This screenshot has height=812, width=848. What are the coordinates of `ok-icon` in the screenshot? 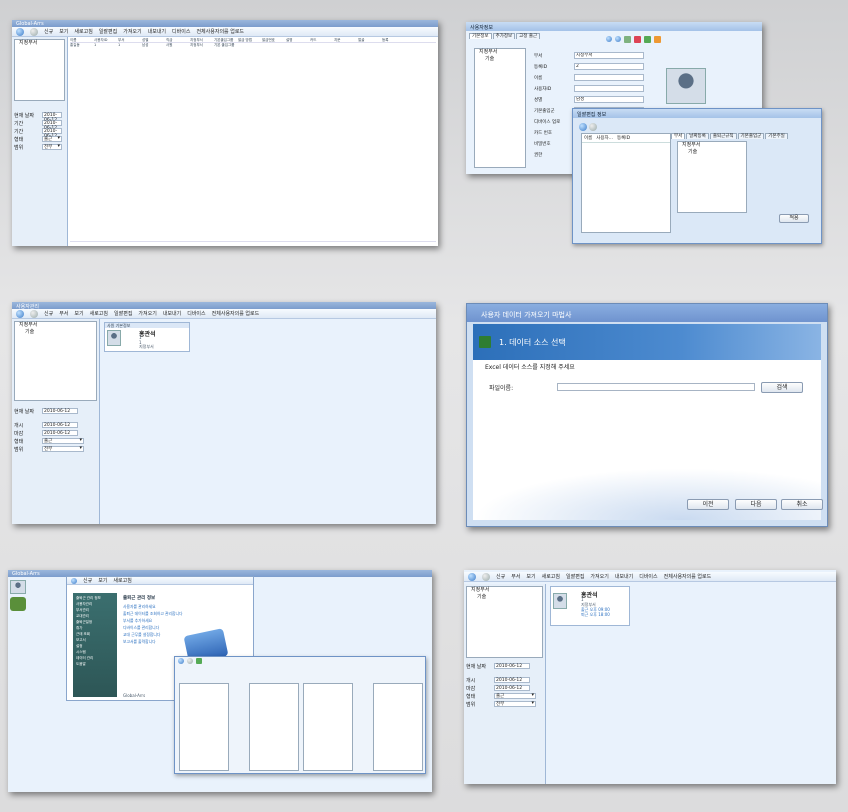 It's located at (199, 661).